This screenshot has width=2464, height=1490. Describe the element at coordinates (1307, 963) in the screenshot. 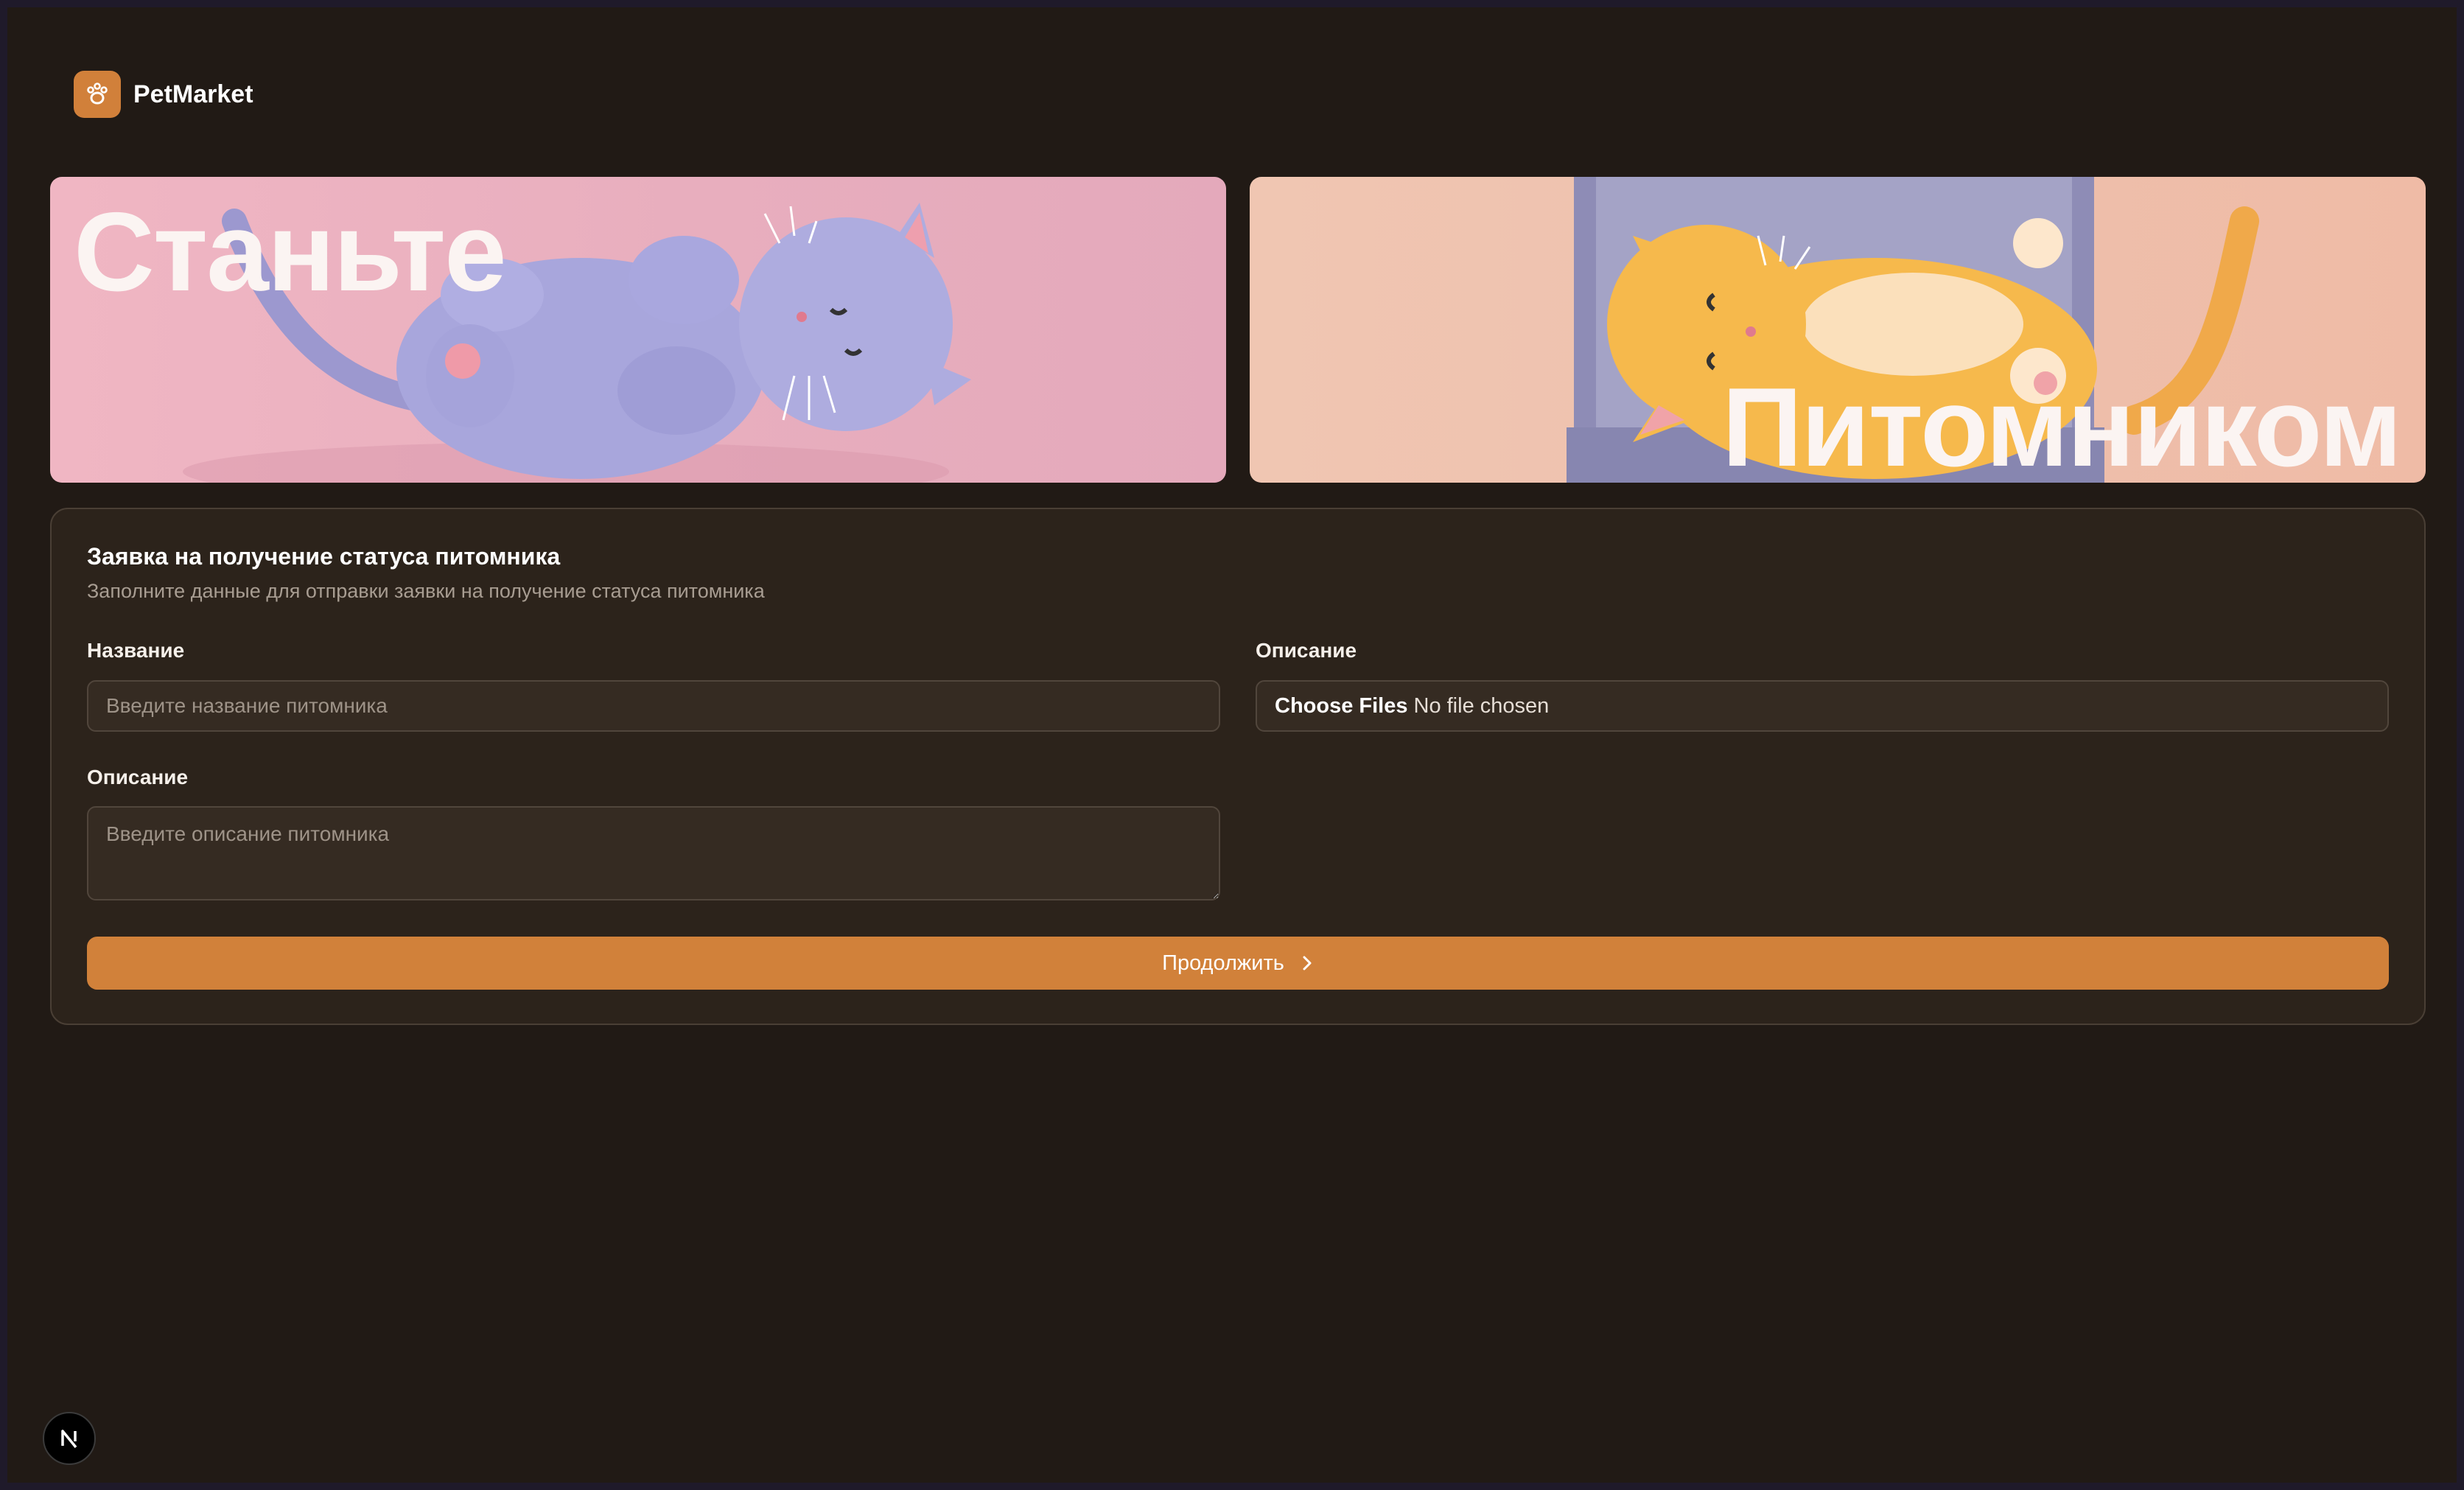

I see `chevron-right-icon` at that location.